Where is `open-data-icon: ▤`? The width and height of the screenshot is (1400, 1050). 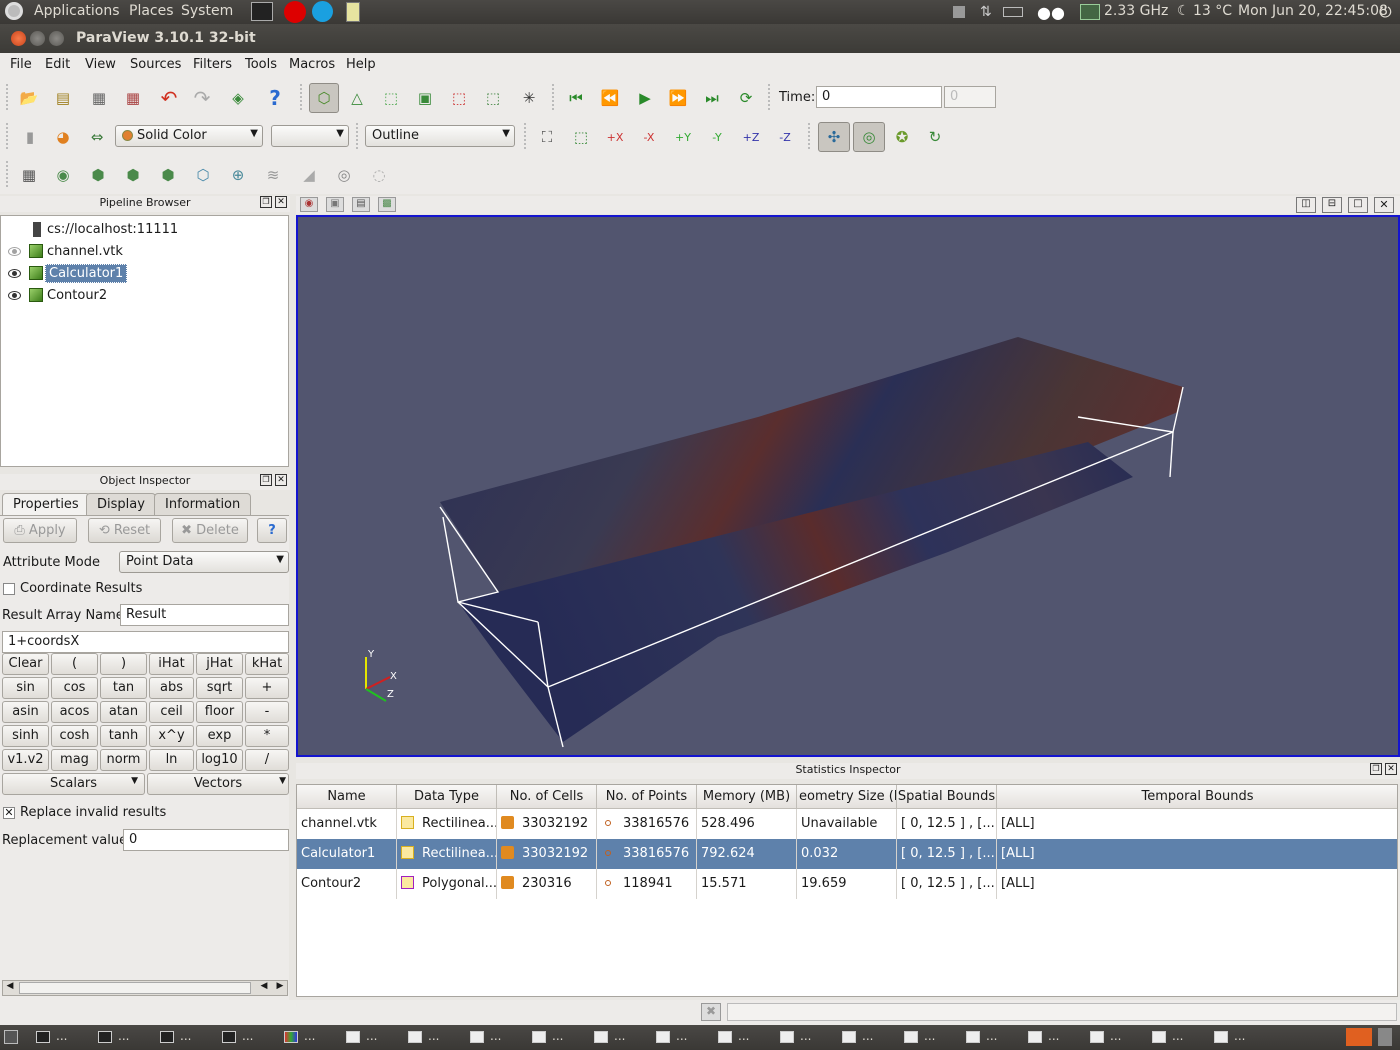 open-data-icon: ▤ is located at coordinates (63, 98).